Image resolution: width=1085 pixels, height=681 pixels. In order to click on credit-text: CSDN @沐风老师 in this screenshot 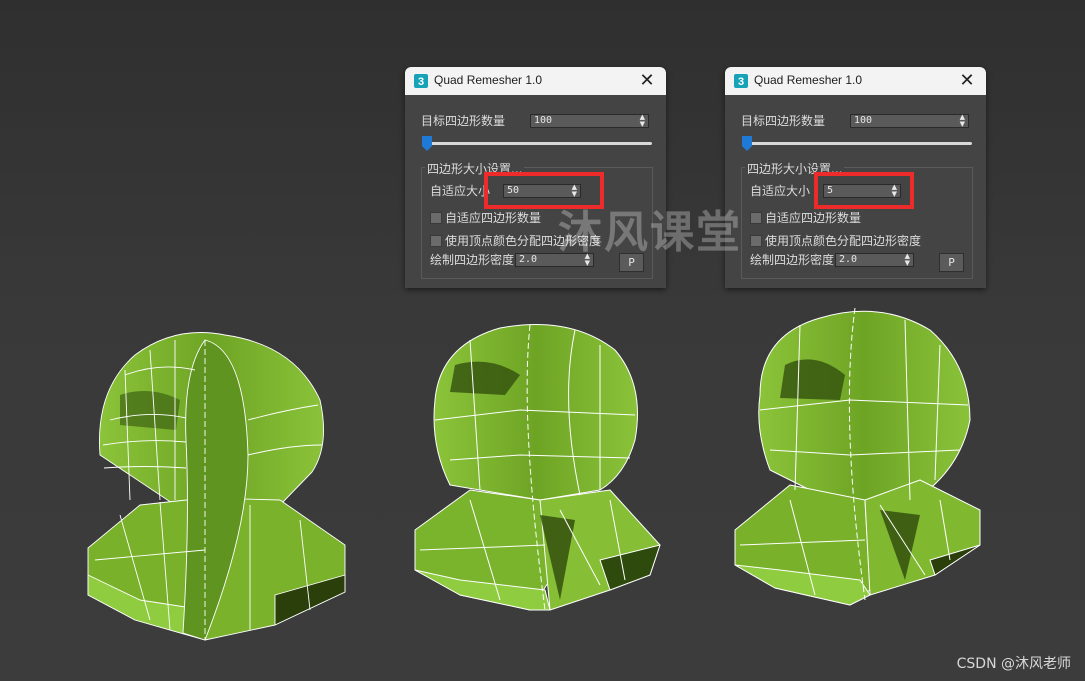, I will do `click(1013, 664)`.